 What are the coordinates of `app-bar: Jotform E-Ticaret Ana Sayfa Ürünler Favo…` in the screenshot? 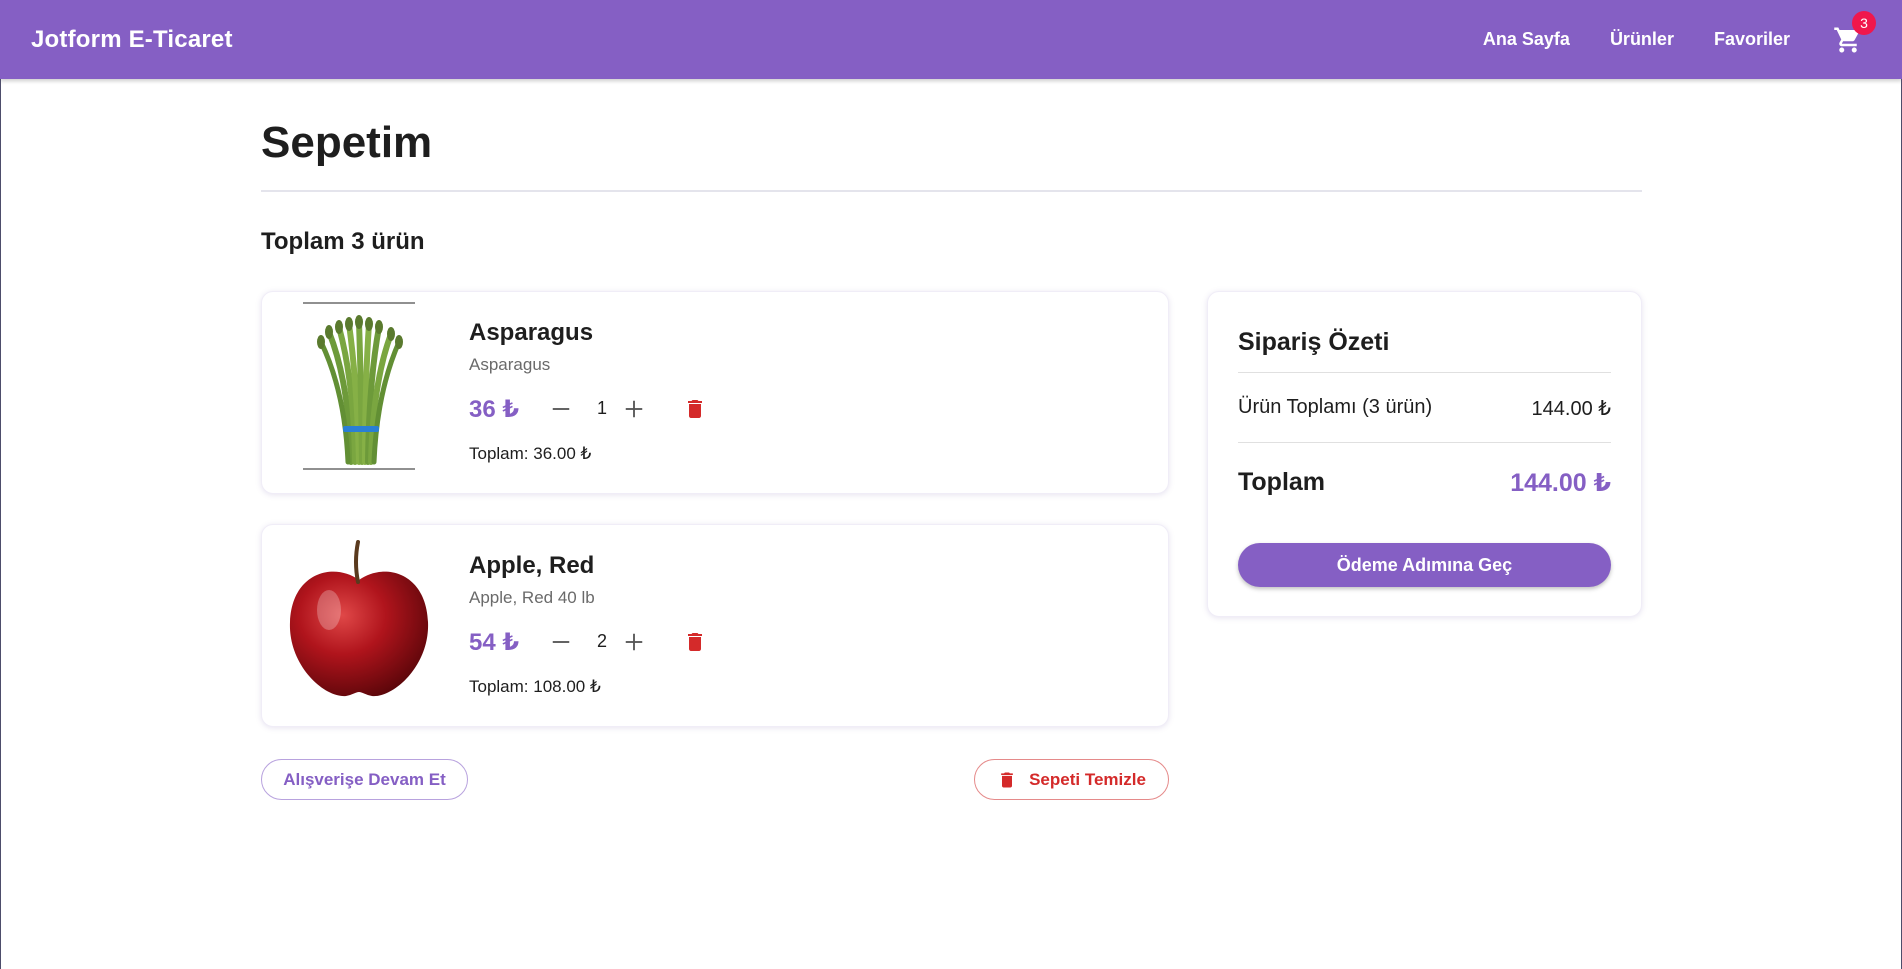 It's located at (951, 39).